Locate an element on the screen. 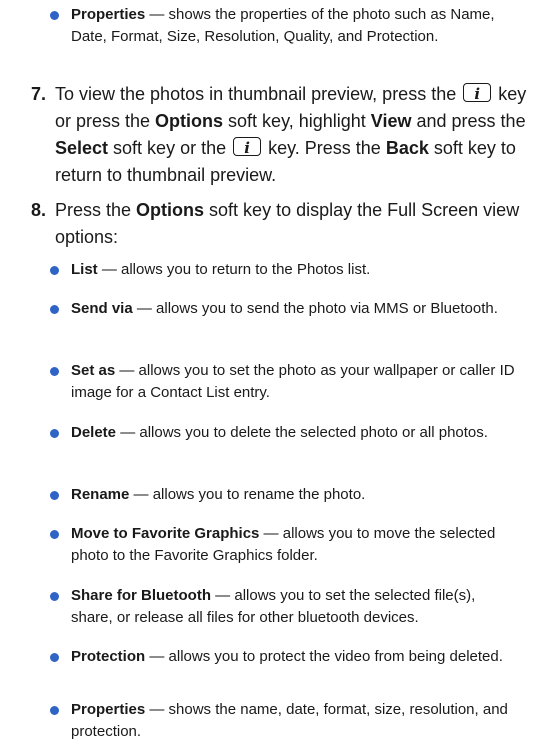  option-term: Send via is located at coordinates (102, 308).